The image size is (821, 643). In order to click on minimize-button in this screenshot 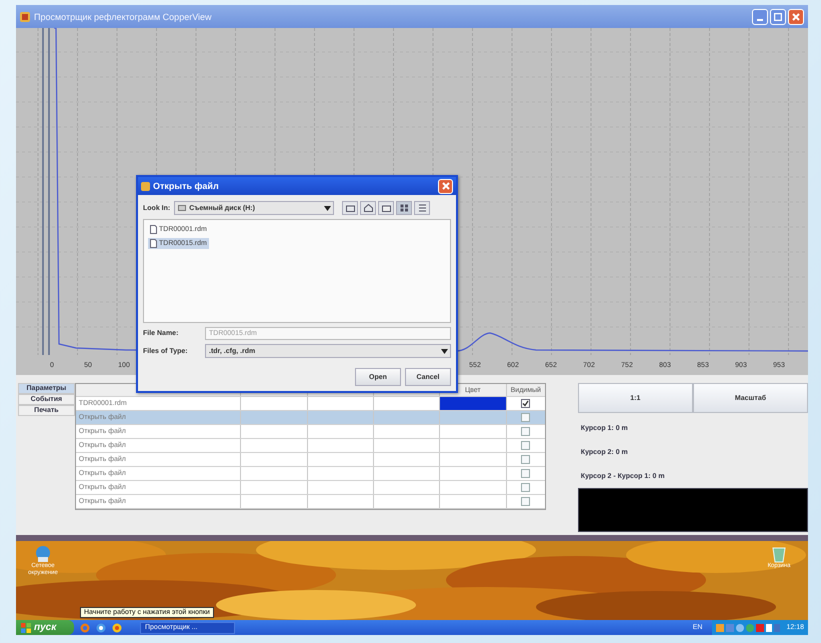, I will do `click(760, 16)`.